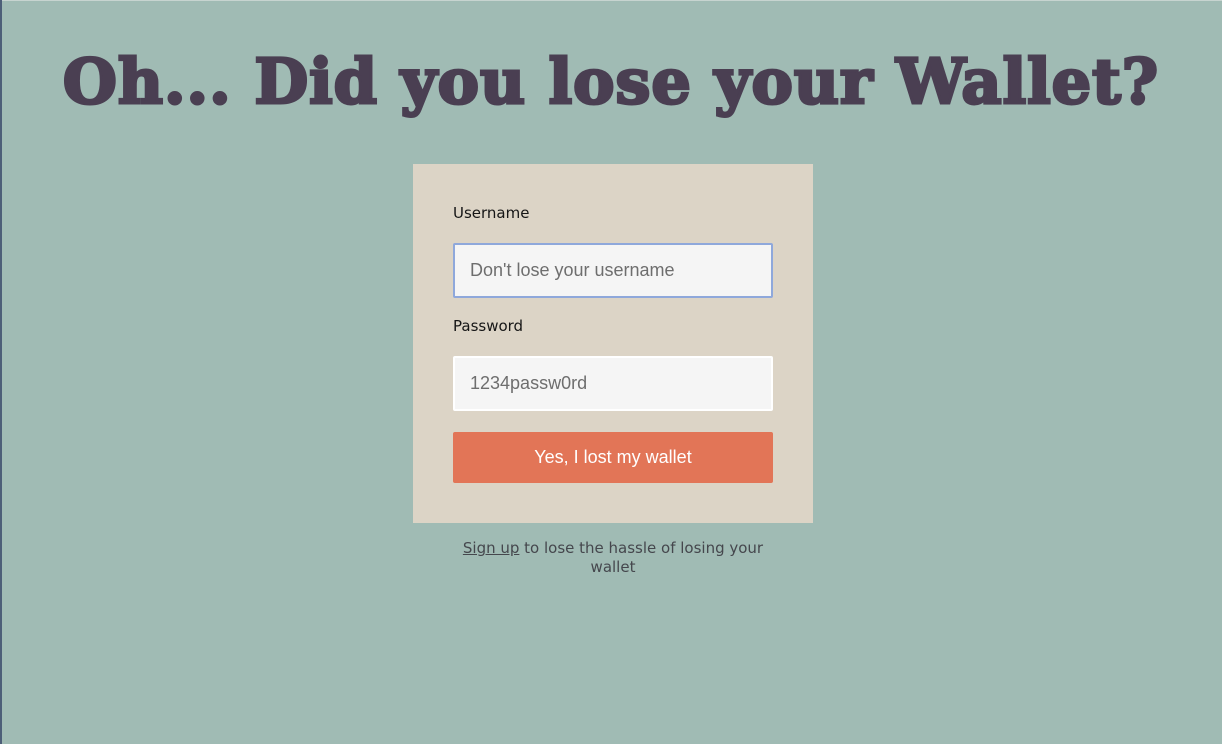 This screenshot has width=1222, height=744. I want to click on window-top-edge, so click(611, 0).